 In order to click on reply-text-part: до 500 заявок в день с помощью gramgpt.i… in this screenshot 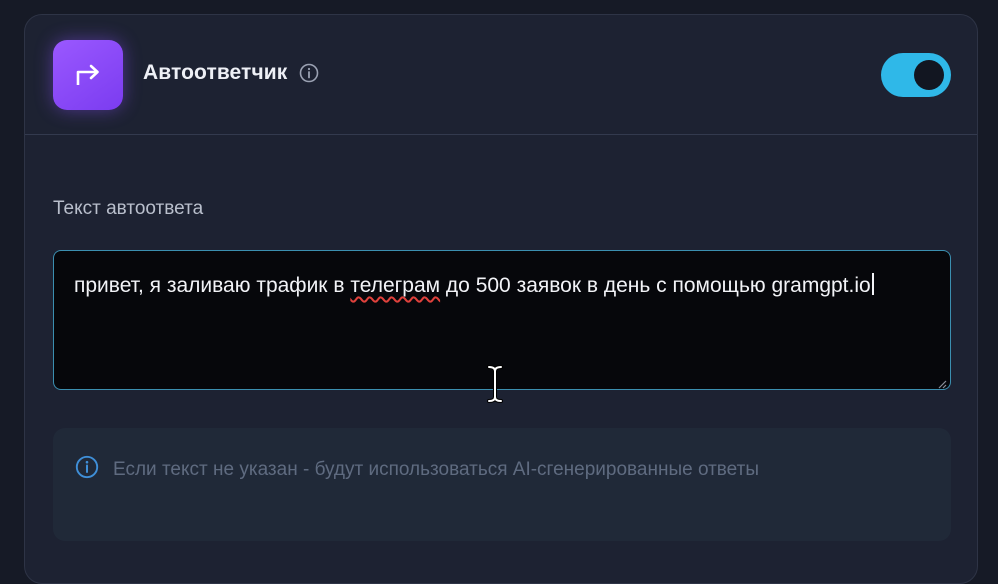, I will do `click(655, 285)`.